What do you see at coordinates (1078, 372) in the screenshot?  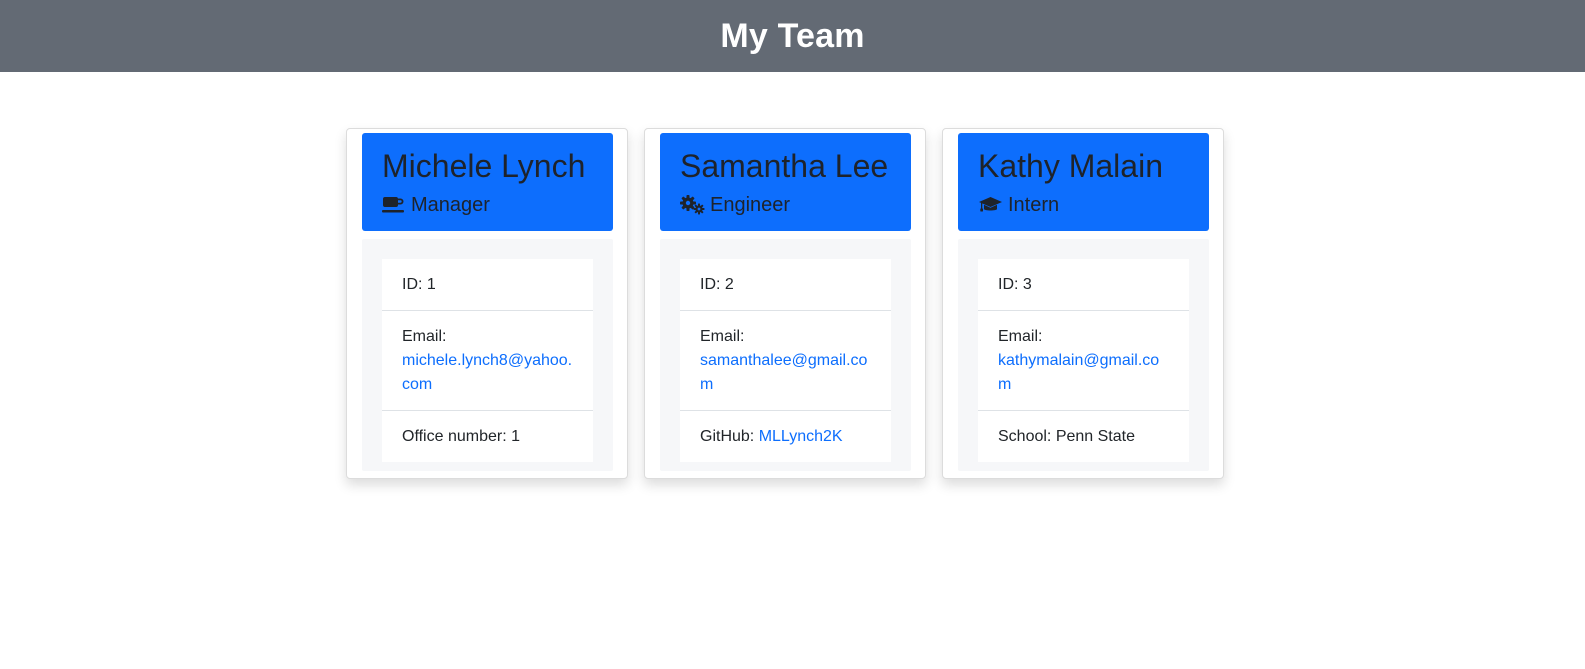 I see `email-link: kathymalain@gmail.com` at bounding box center [1078, 372].